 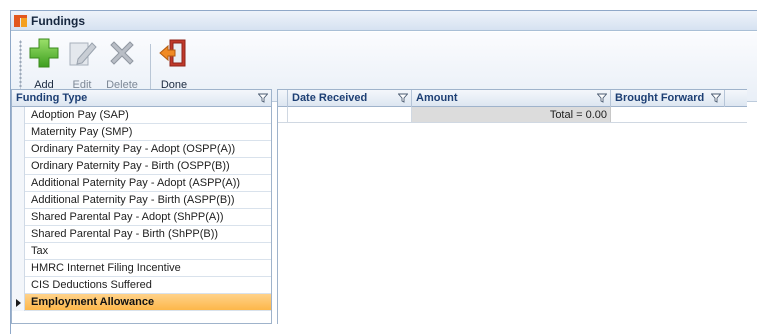 What do you see at coordinates (18, 302) in the screenshot?
I see `row-pointer-icon` at bounding box center [18, 302].